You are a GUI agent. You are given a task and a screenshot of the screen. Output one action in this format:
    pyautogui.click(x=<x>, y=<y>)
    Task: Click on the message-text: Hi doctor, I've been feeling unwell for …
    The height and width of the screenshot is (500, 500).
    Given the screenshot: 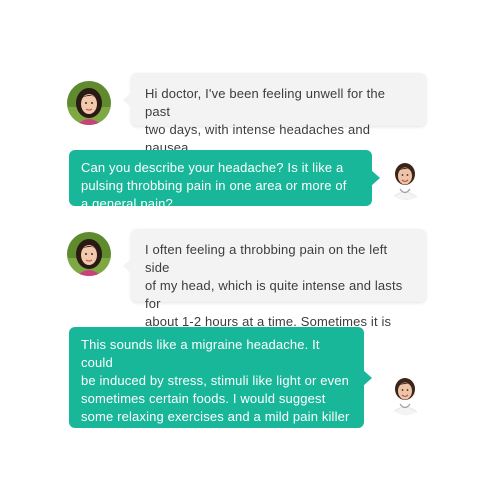 What is the action you would take?
    pyautogui.click(x=265, y=120)
    